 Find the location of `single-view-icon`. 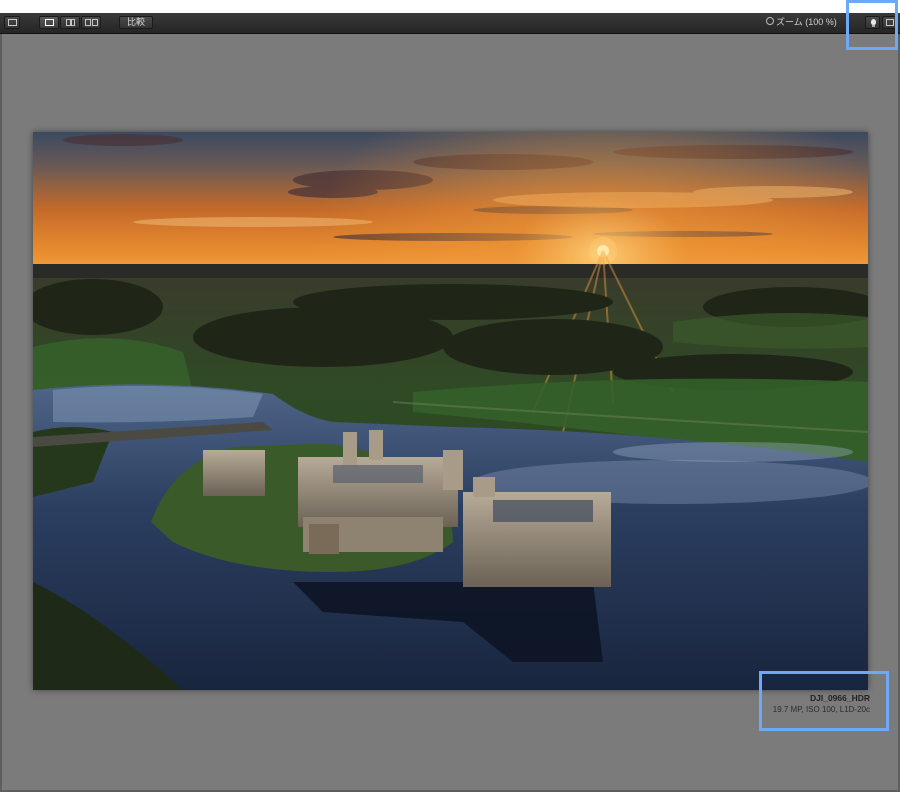

single-view-icon is located at coordinates (49, 22).